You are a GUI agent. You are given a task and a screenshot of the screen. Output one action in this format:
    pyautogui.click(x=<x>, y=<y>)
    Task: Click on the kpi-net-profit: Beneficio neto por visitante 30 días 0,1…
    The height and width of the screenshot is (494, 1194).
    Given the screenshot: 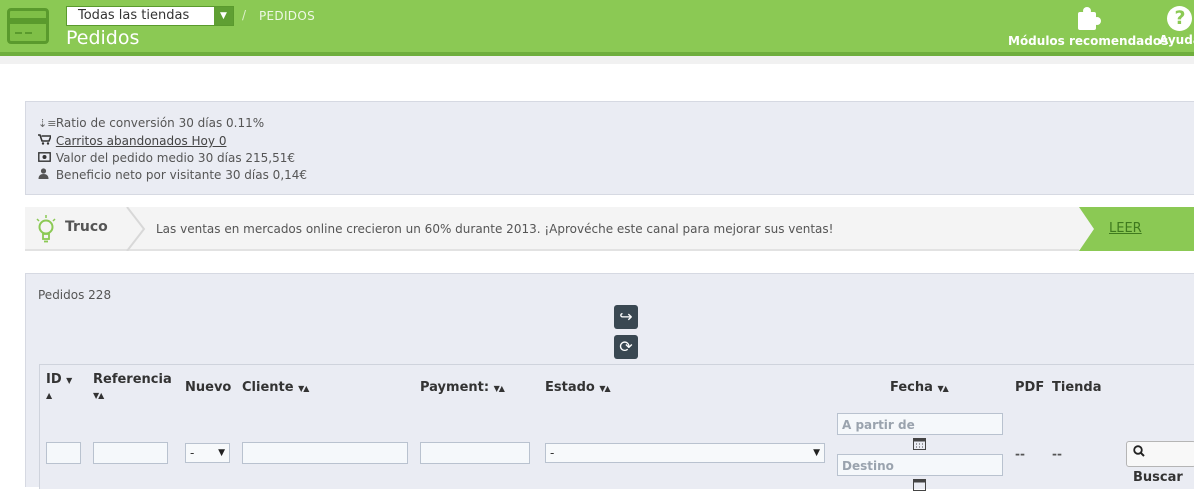 What is the action you would take?
    pyautogui.click(x=172, y=175)
    